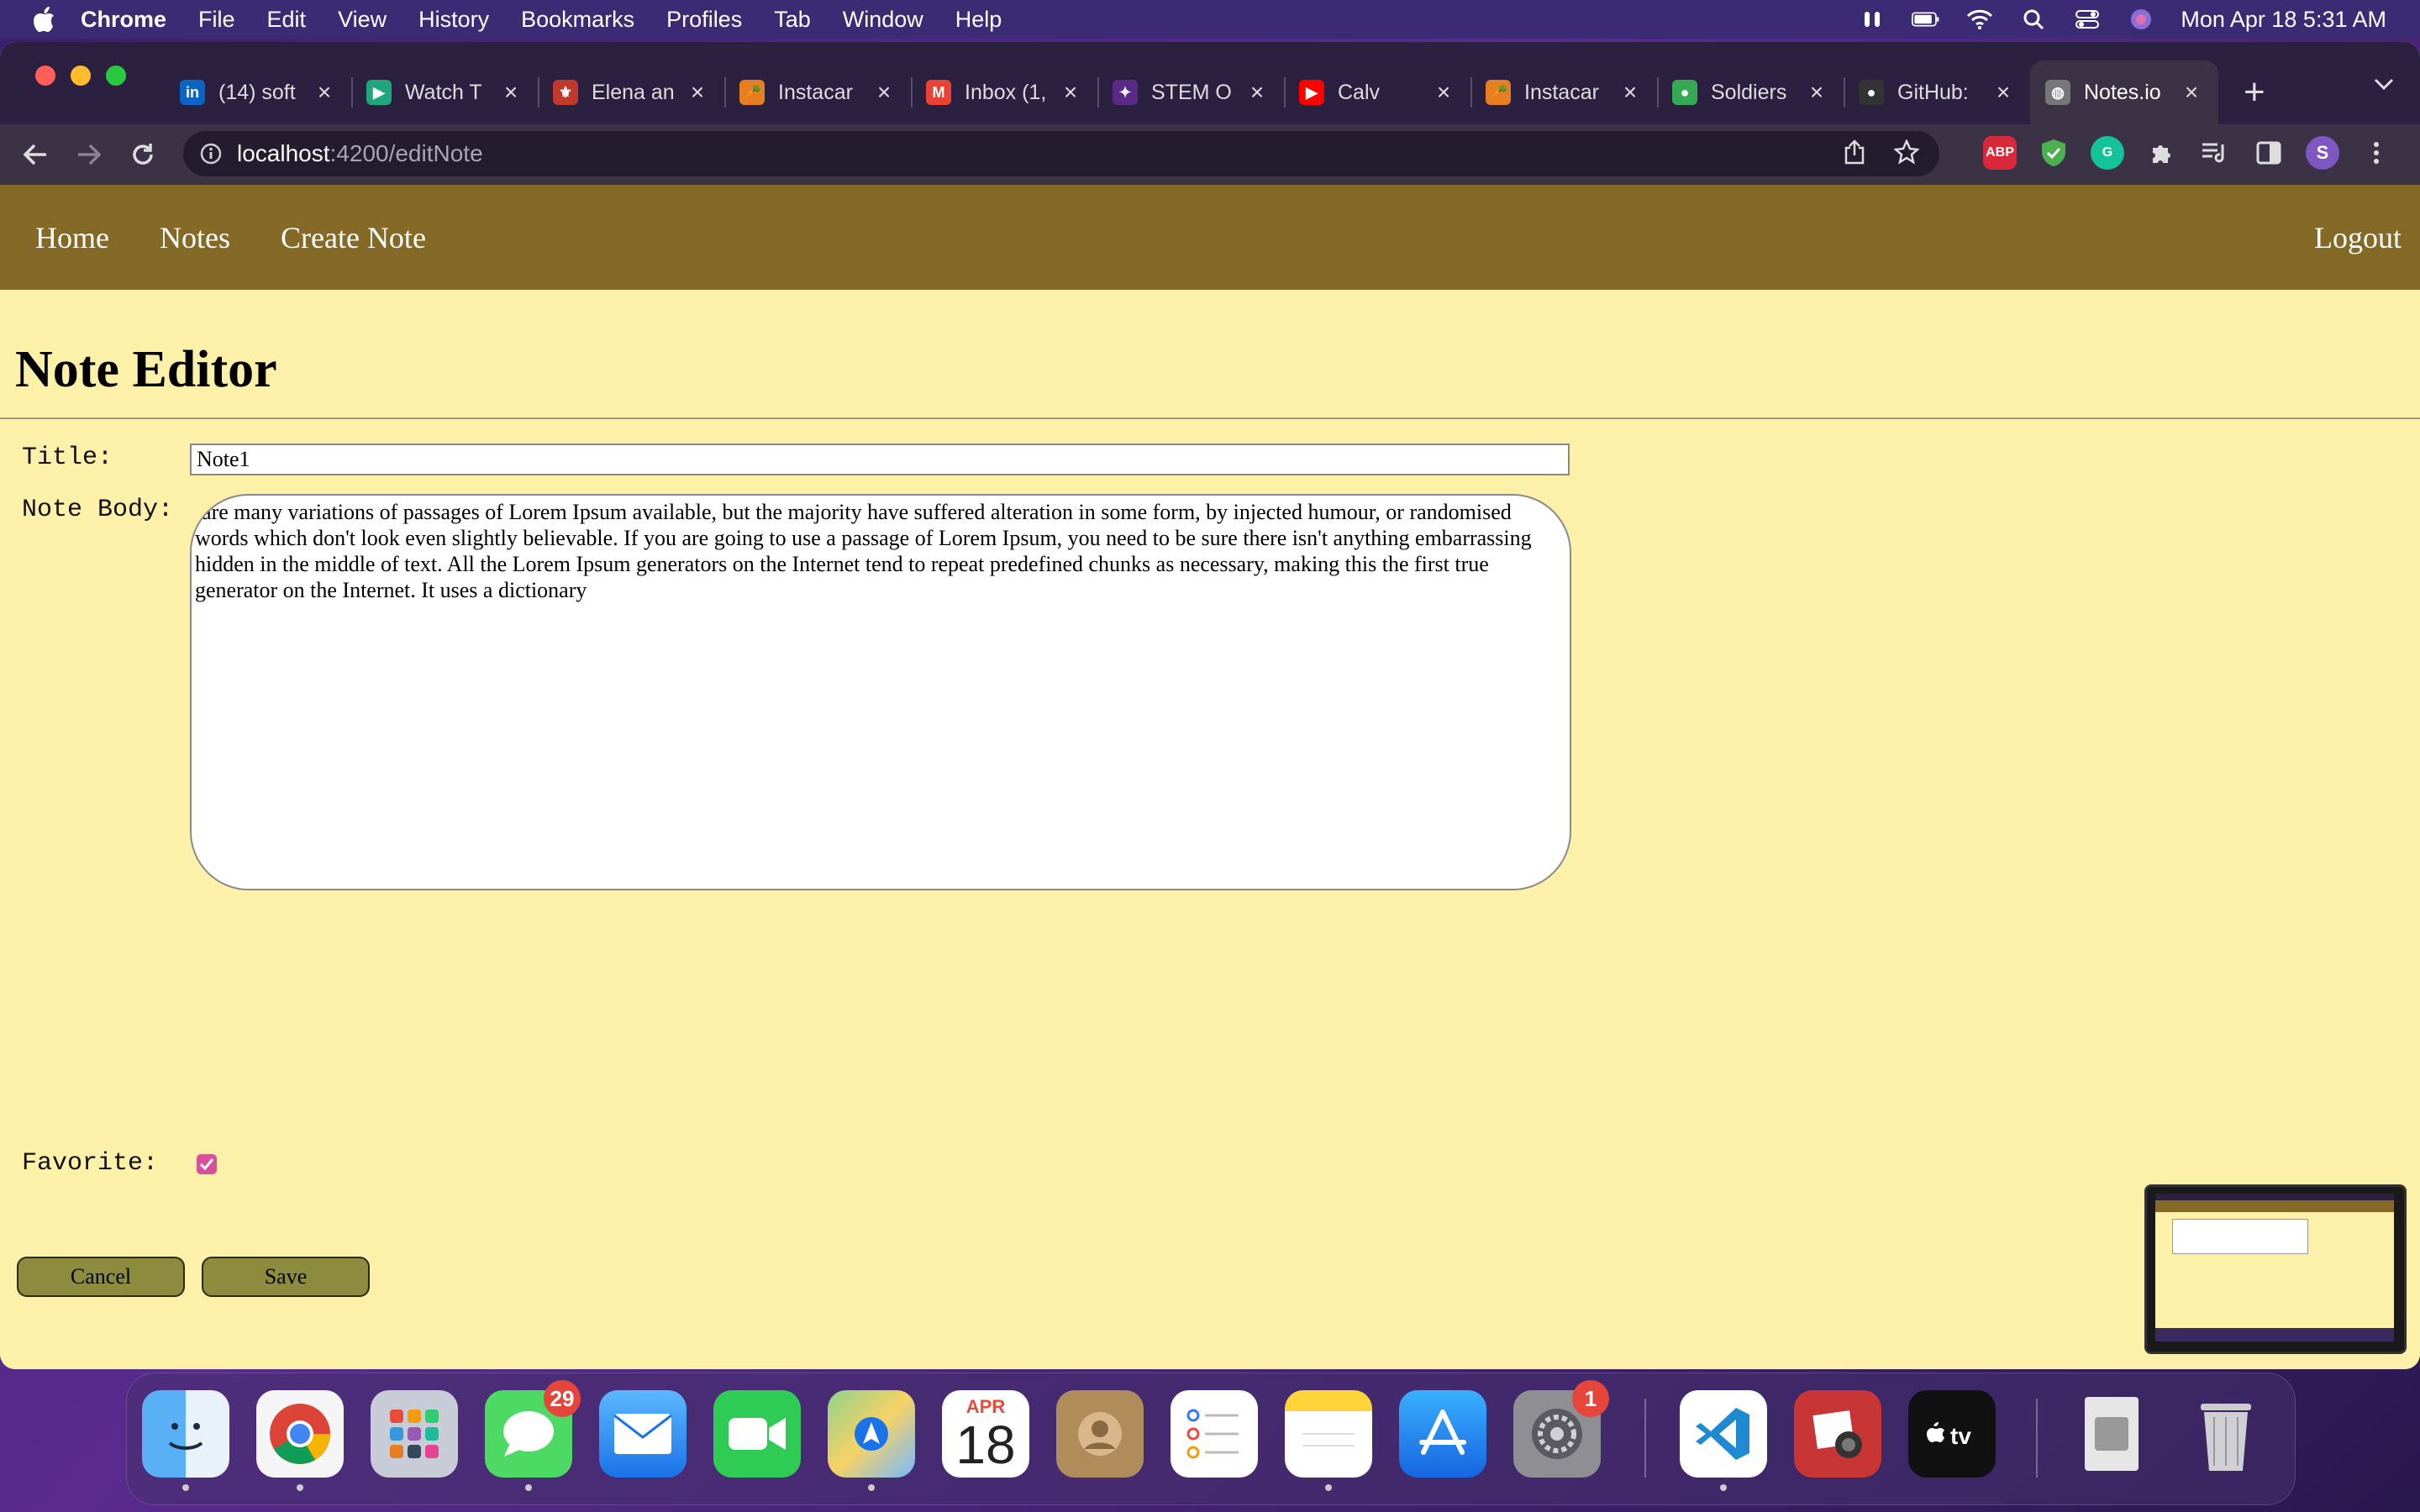 The width and height of the screenshot is (2420, 1512). What do you see at coordinates (72, 237) in the screenshot?
I see `nav-home-link: Home` at bounding box center [72, 237].